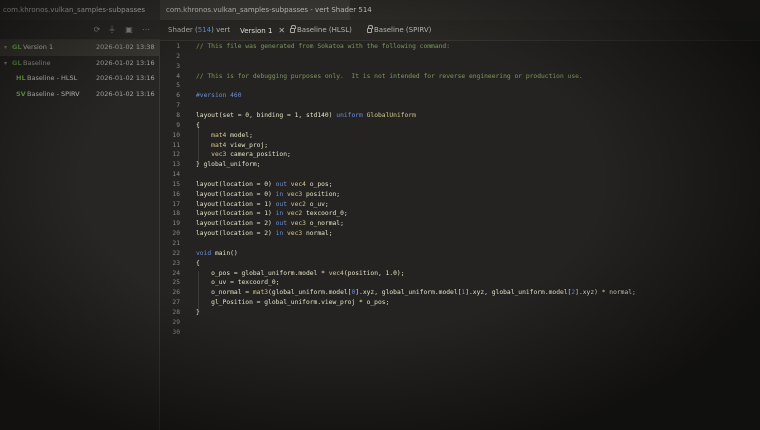  What do you see at coordinates (178, 96) in the screenshot?
I see `line-number: 6` at bounding box center [178, 96].